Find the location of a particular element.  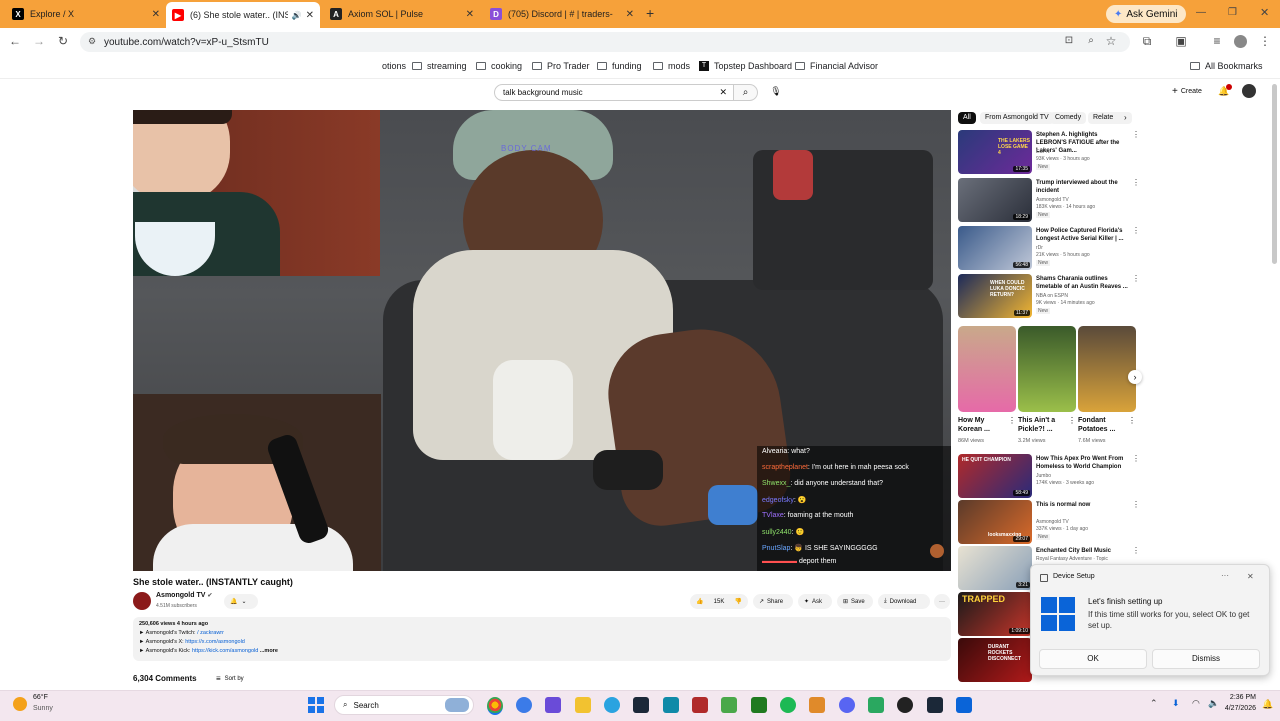

tab-axiom: A Axiom SOL | Pulse ✕ is located at coordinates (402, 14).